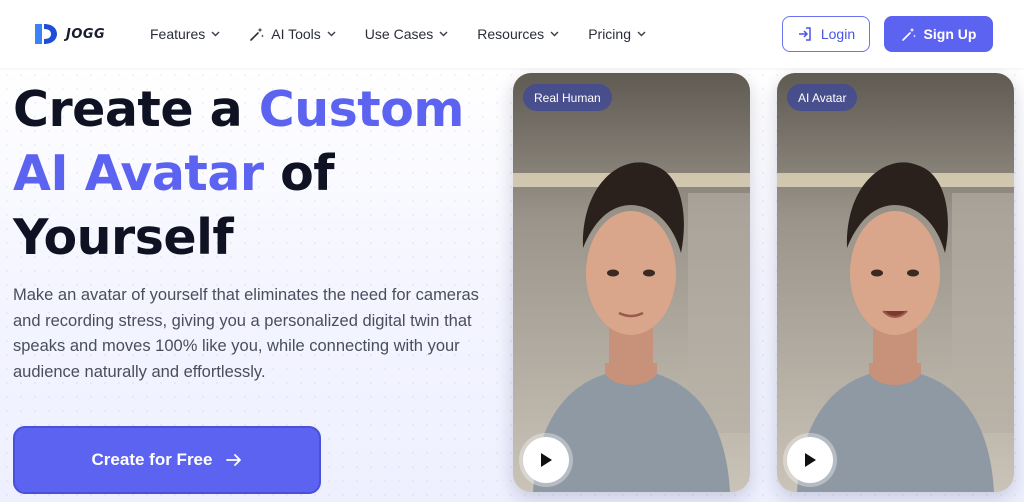 This screenshot has width=1024, height=502. Describe the element at coordinates (136, 109) in the screenshot. I see `headline-text: Create a` at that location.